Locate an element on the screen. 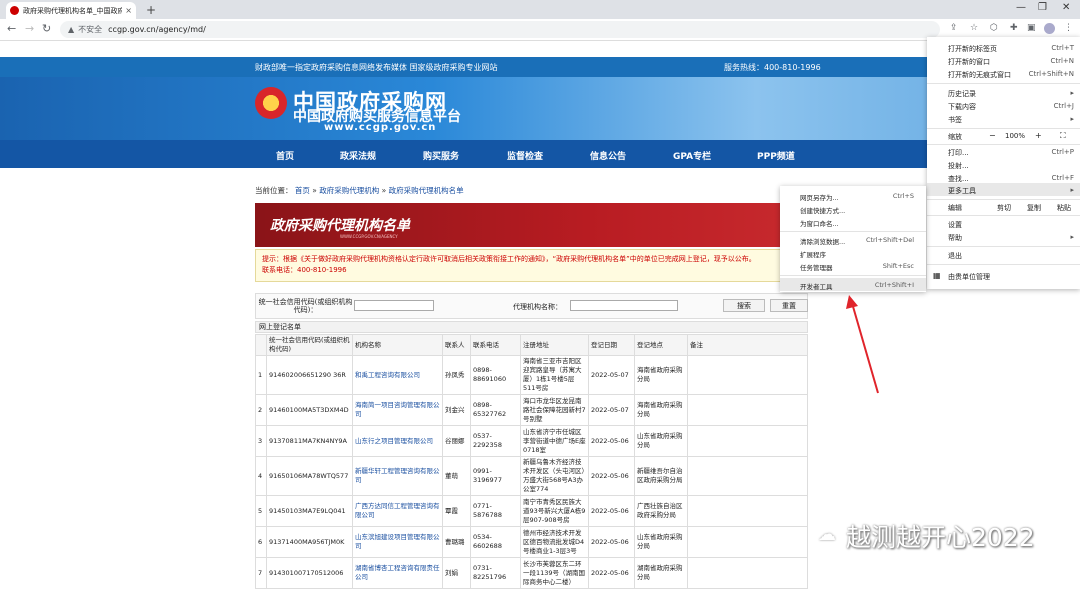 Image resolution: width=1080 pixels, height=589 pixels. table-cell: 3 is located at coordinates (261, 441).